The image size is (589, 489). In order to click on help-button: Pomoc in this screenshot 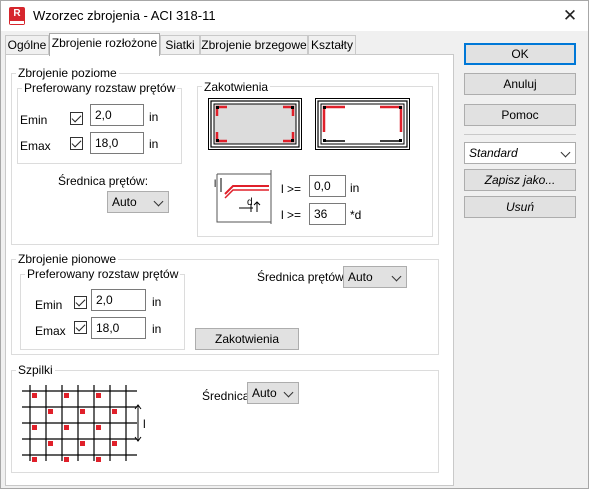, I will do `click(520, 115)`.